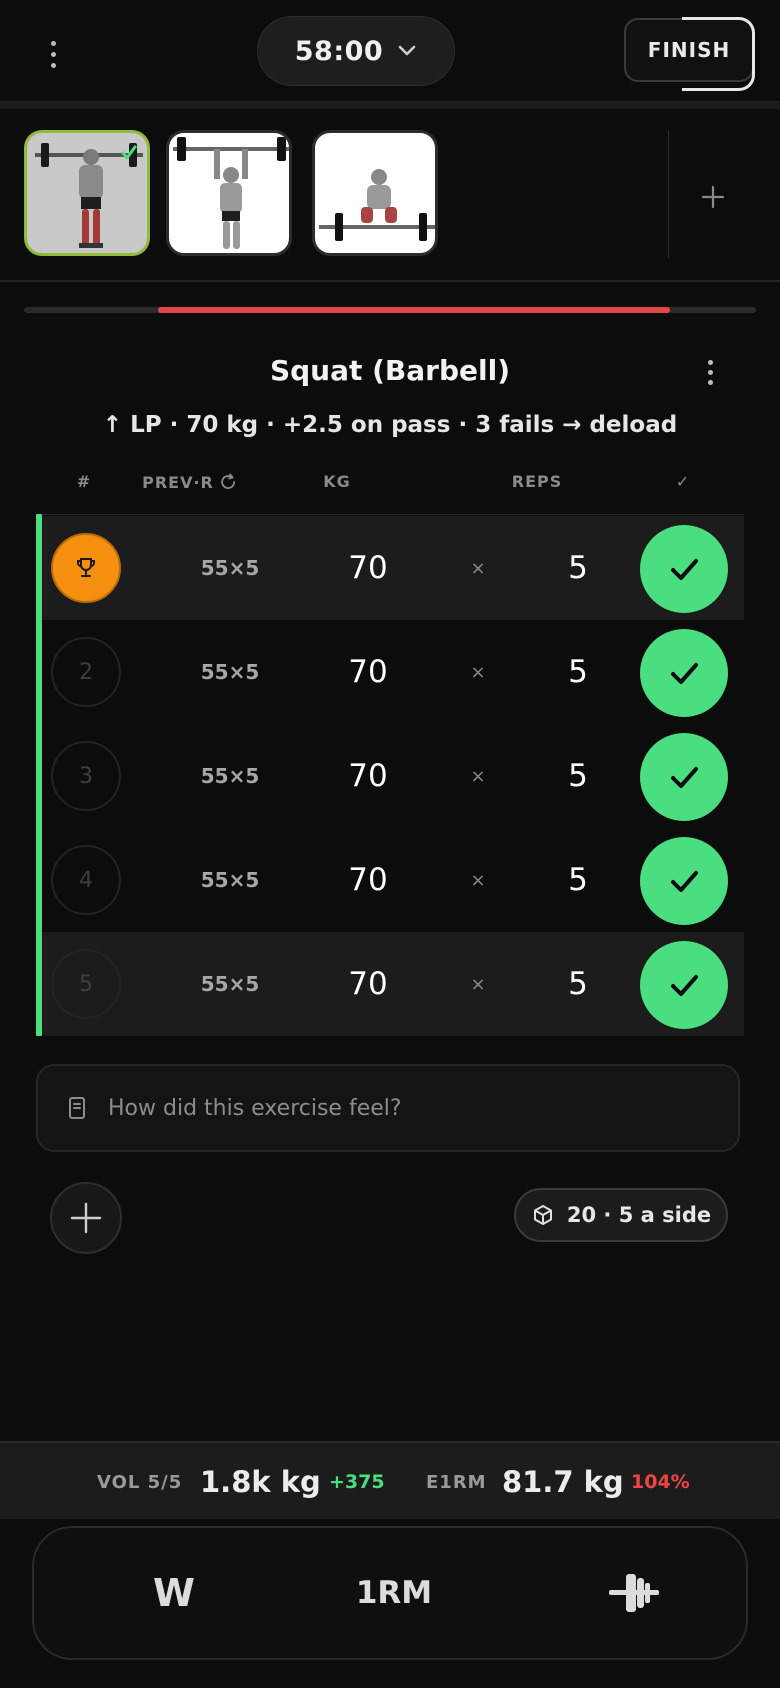 Image resolution: width=780 pixels, height=1688 pixels. Describe the element at coordinates (86, 776) in the screenshot. I see `set-number: 3` at that location.